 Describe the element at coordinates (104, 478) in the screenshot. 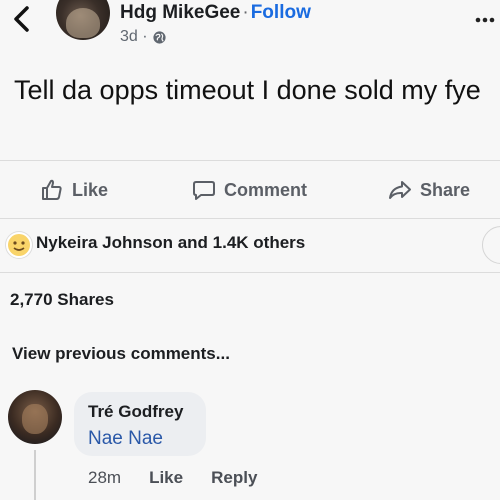

I see `comment-time: 28m` at that location.